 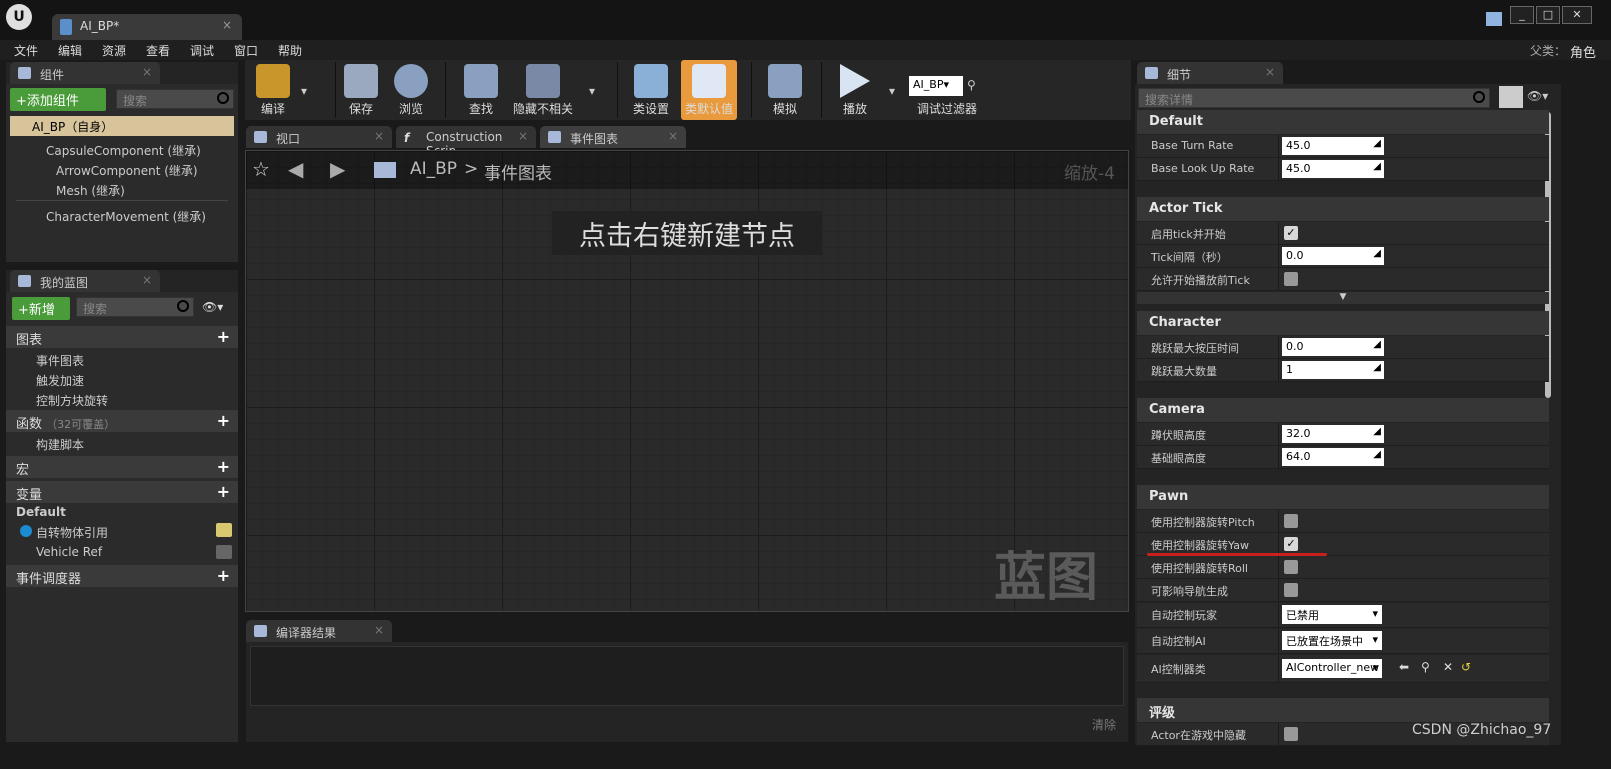 I want to click on use-yaw-checkbox: ✓, so click(x=1291, y=544).